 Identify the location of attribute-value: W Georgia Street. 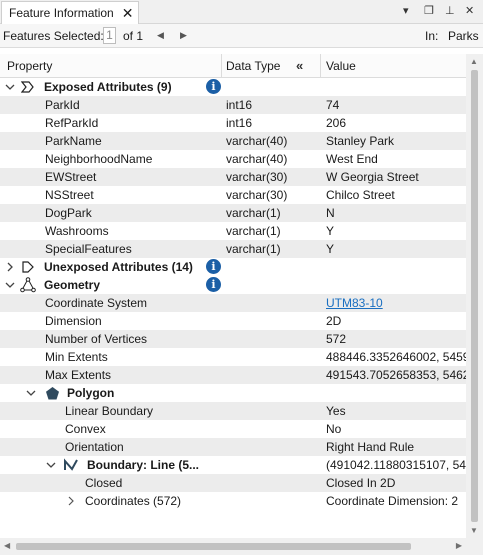
(372, 177).